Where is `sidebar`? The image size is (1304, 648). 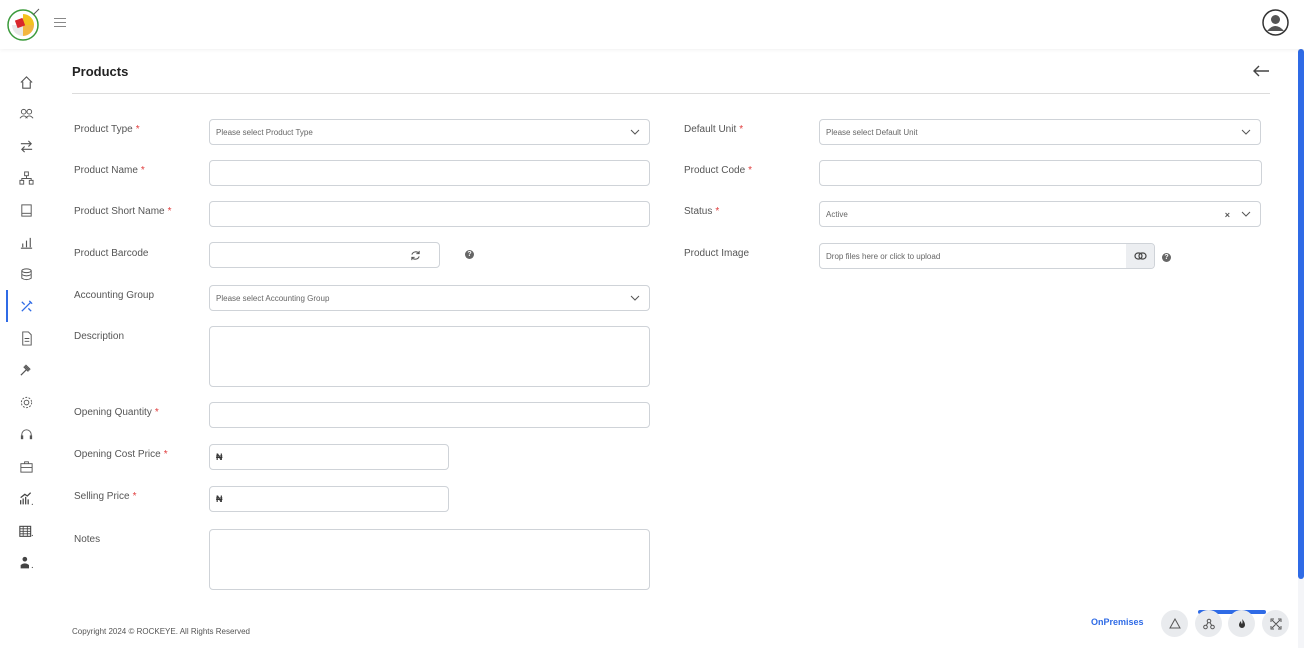
sidebar is located at coordinates (26, 348).